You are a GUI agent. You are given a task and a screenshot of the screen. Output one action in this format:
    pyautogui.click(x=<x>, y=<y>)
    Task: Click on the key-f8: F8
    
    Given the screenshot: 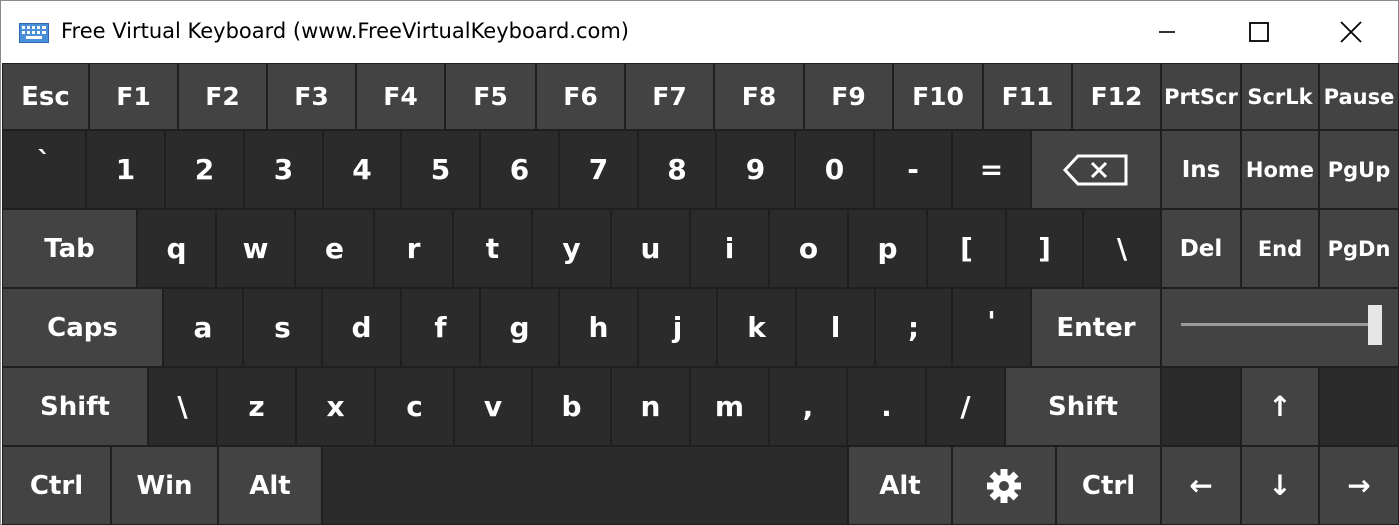 What is the action you would take?
    pyautogui.click(x=759, y=96)
    